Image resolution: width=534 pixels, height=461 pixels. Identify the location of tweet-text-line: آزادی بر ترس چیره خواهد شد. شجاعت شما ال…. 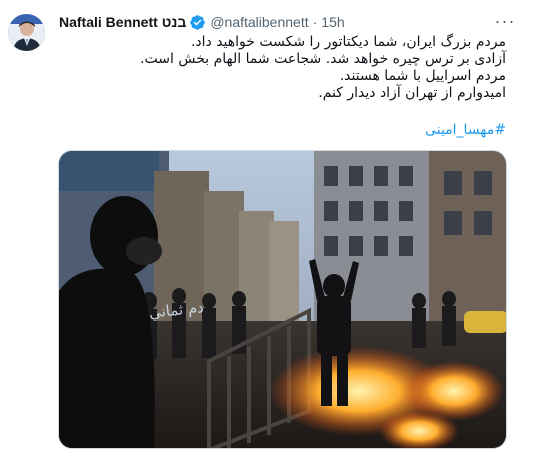
(323, 59).